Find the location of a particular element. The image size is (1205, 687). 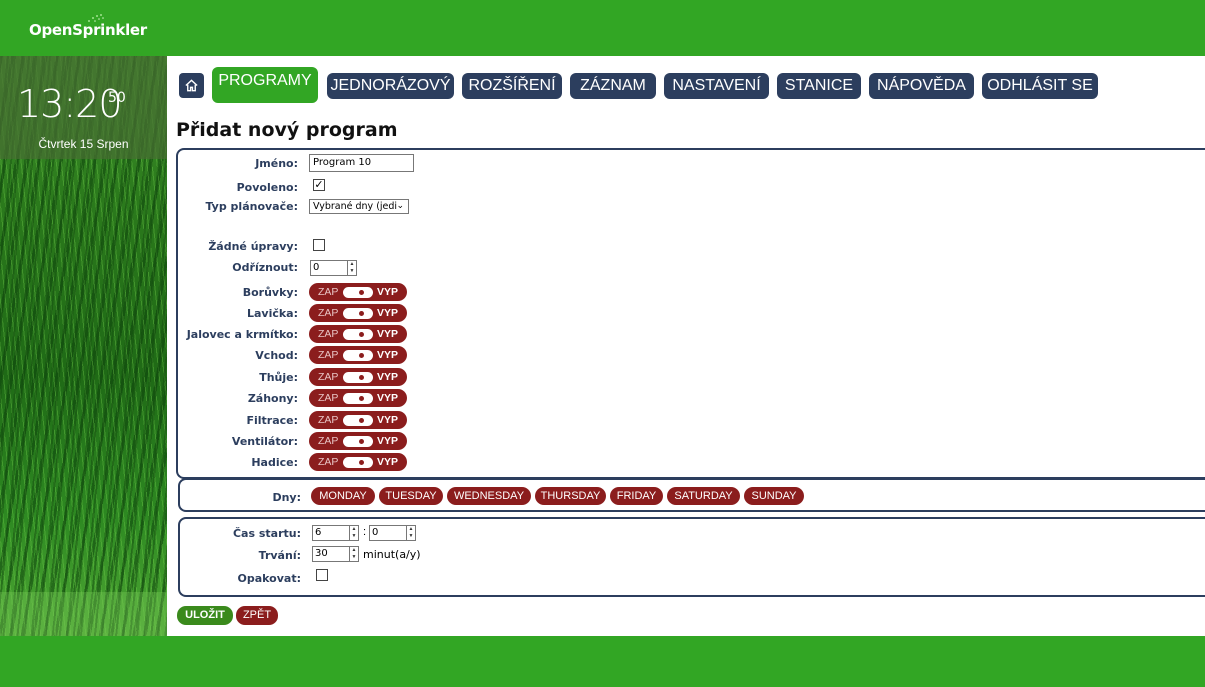

clock-time: 13:20 is located at coordinates (70, 104).